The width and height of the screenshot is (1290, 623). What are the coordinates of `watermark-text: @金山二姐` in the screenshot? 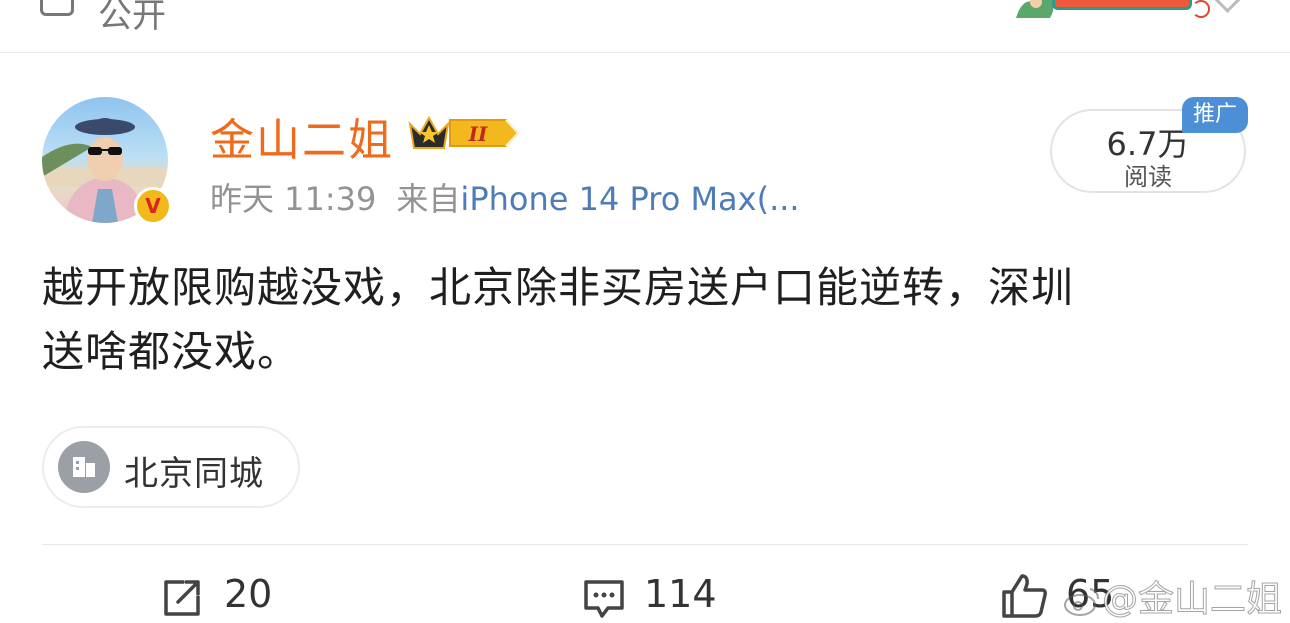 It's located at (1192, 600).